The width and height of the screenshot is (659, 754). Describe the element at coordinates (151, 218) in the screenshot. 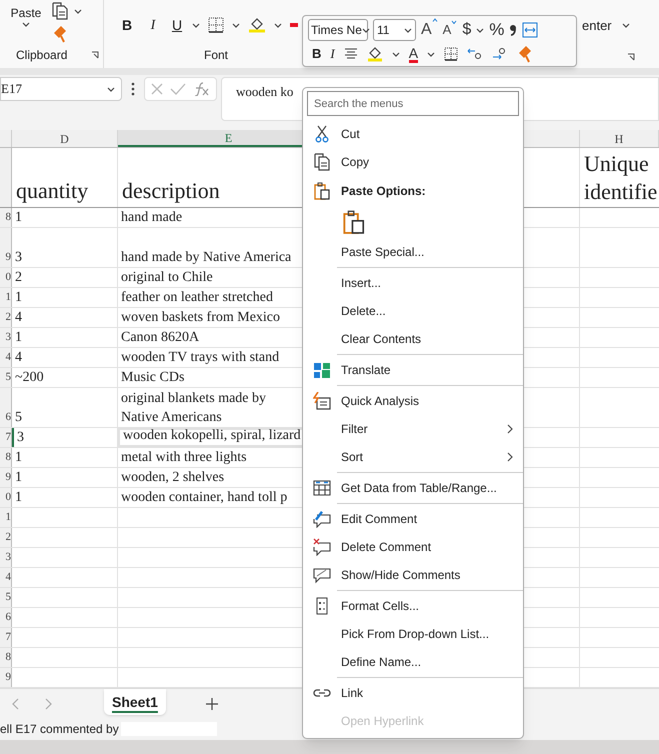

I see `table-cell-text: hand made` at that location.